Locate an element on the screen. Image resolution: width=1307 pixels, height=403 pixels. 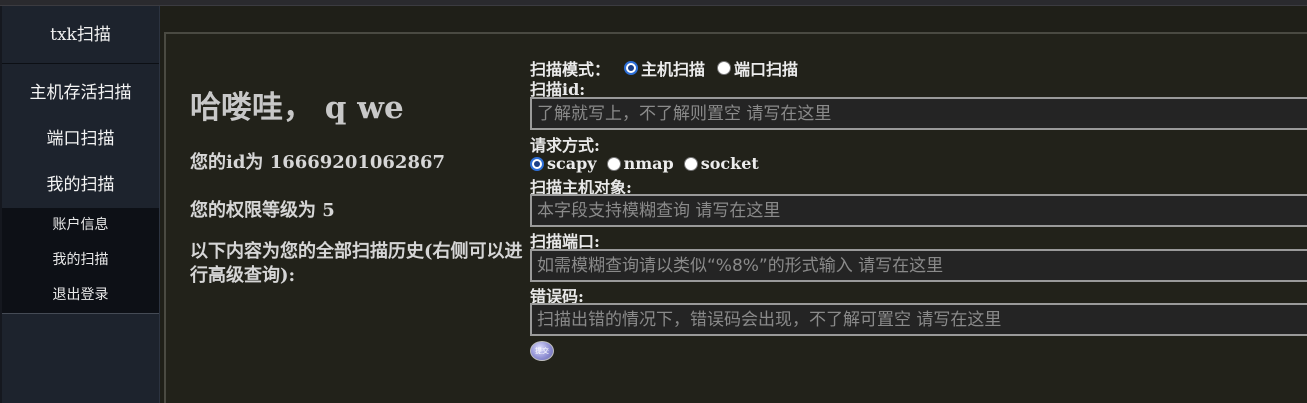
scan-mode-host-option: 主机扫描 is located at coordinates (664, 68).